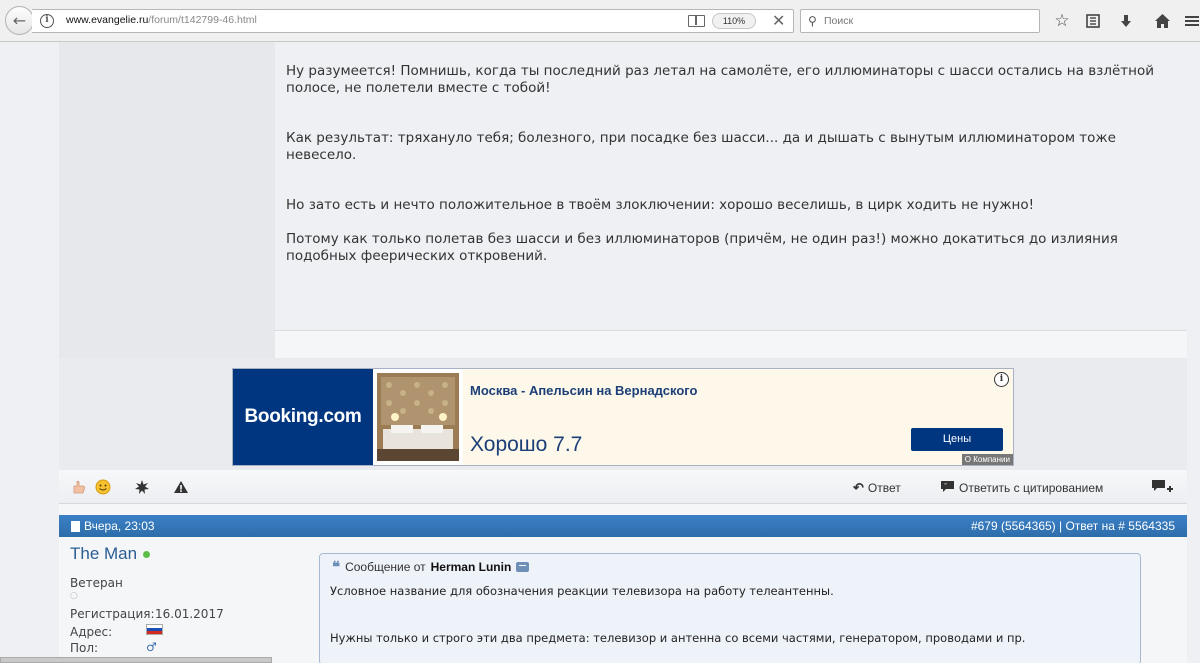 The height and width of the screenshot is (663, 1200). What do you see at coordinates (142, 487) in the screenshot?
I see `star-burst-icon` at bounding box center [142, 487].